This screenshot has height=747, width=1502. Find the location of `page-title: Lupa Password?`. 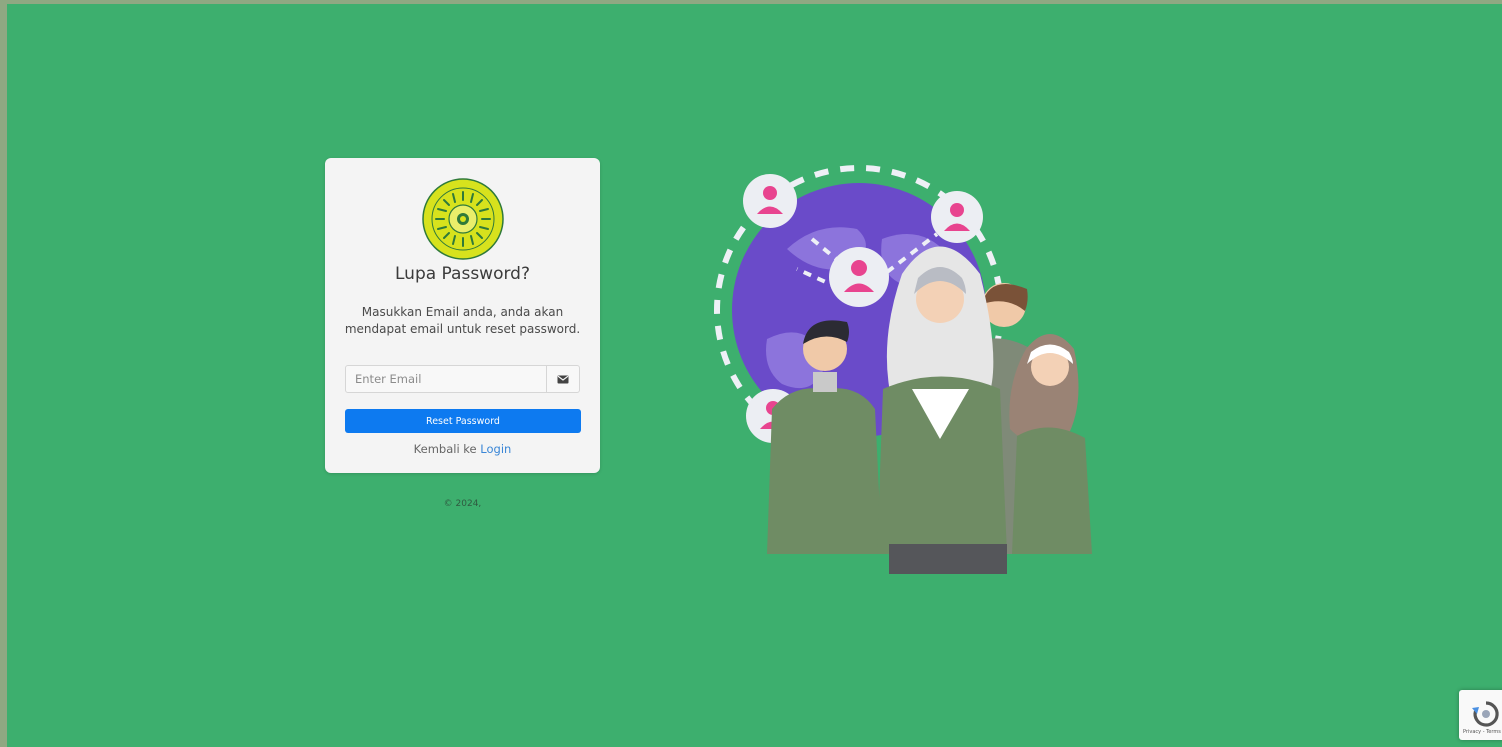

page-title: Lupa Password? is located at coordinates (462, 274).